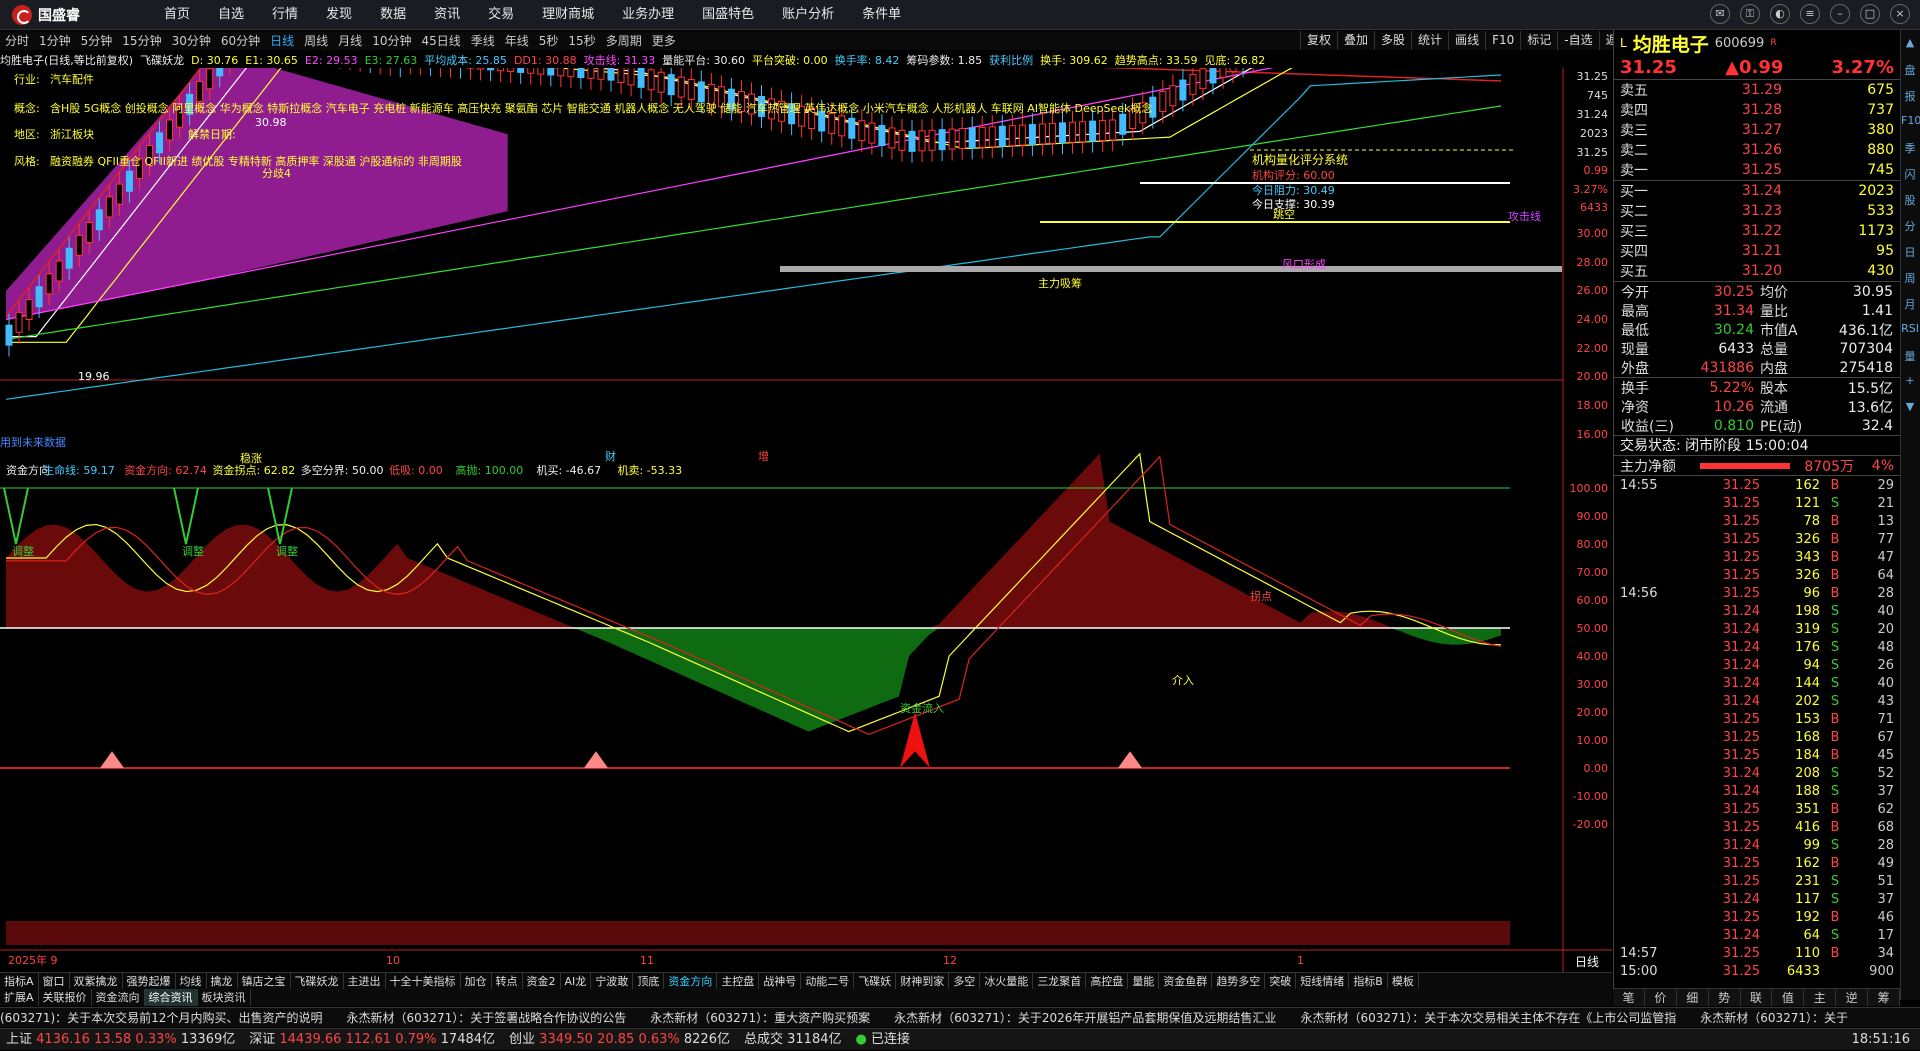 The height and width of the screenshot is (1051, 1920). I want to click on ind-tab-24: 三龙聚首, so click(1059, 981).